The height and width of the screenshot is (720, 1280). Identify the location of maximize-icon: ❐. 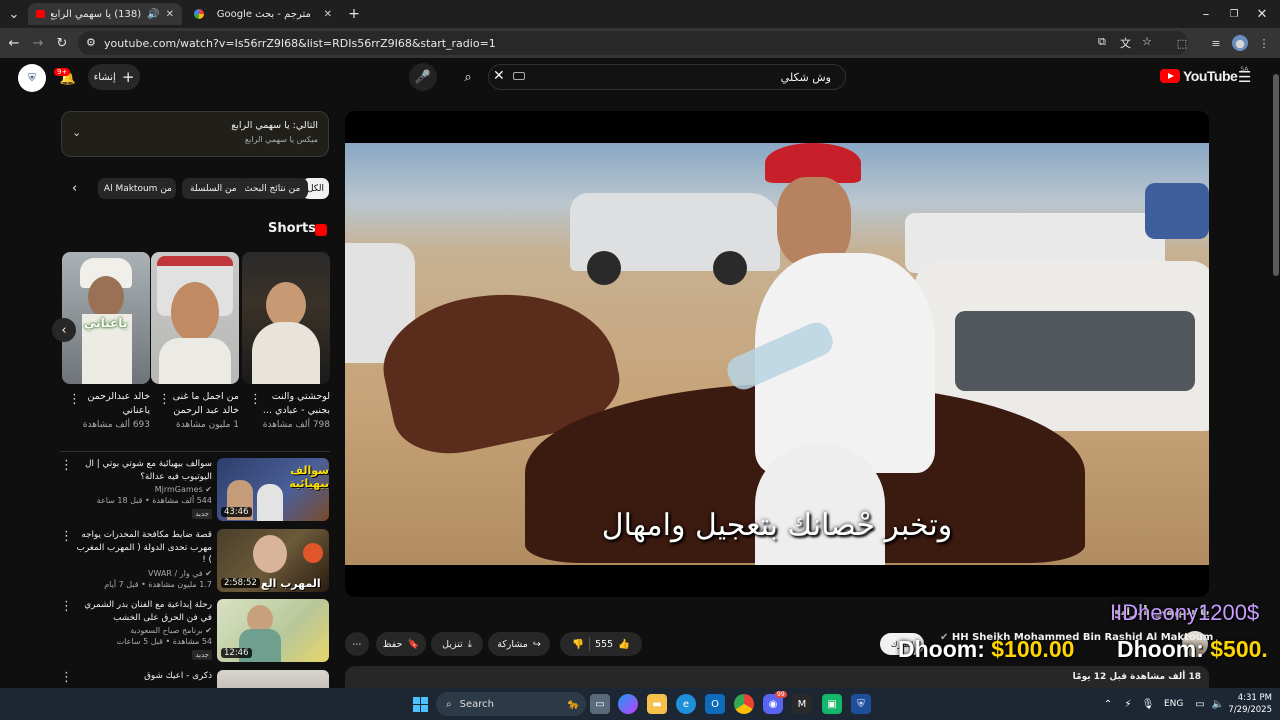
(1234, 14).